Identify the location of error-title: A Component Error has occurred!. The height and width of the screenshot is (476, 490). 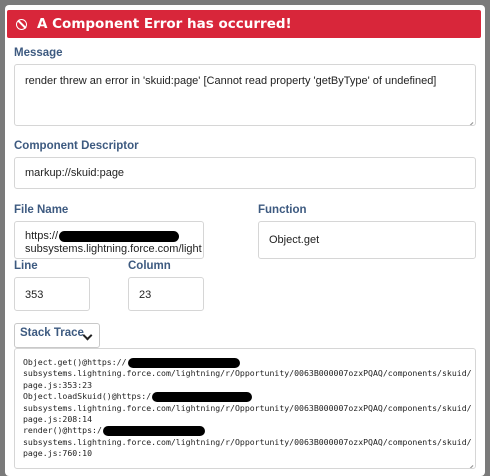
(164, 24).